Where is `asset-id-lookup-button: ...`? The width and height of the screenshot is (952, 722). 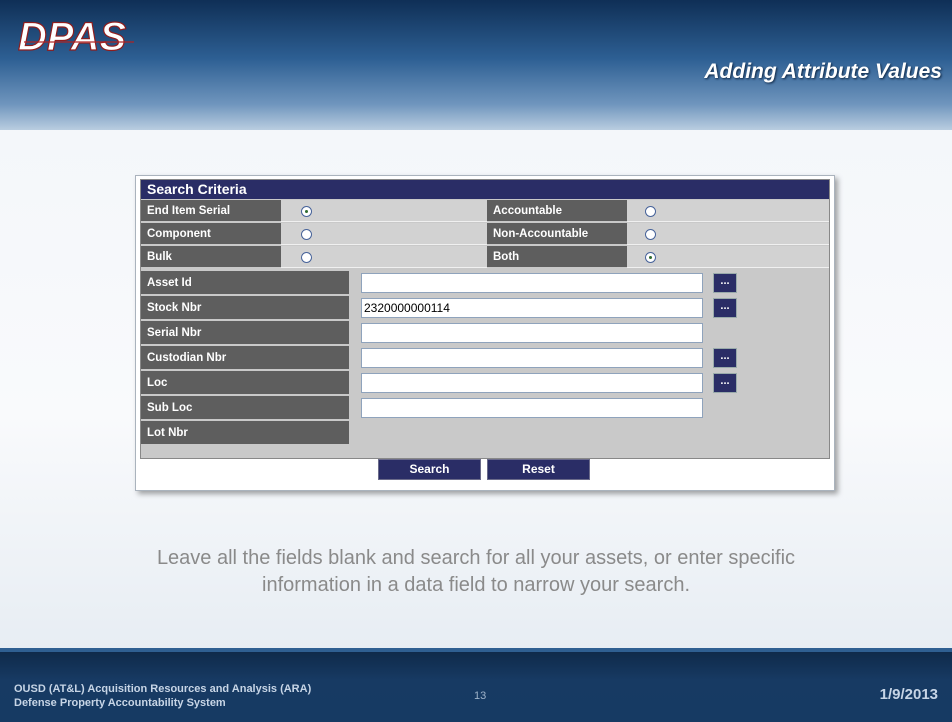
asset-id-lookup-button: ... is located at coordinates (725, 283).